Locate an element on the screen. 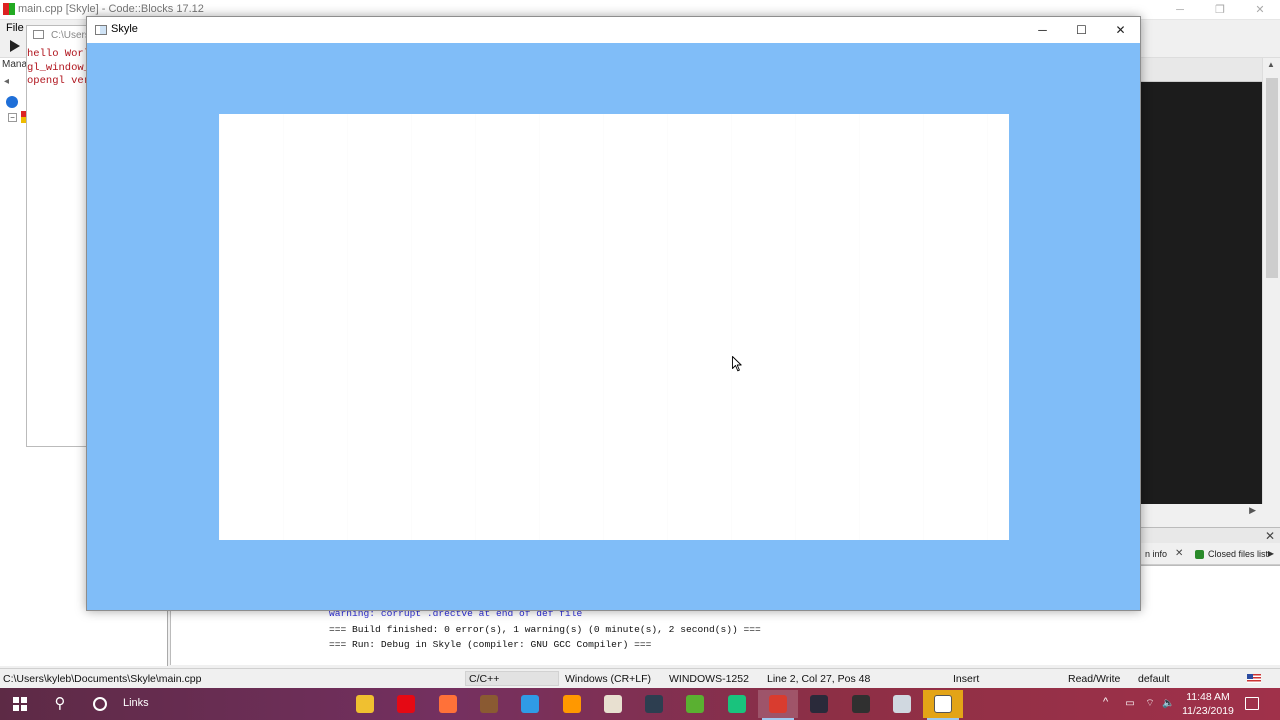  obs-icon is located at coordinates (861, 704).